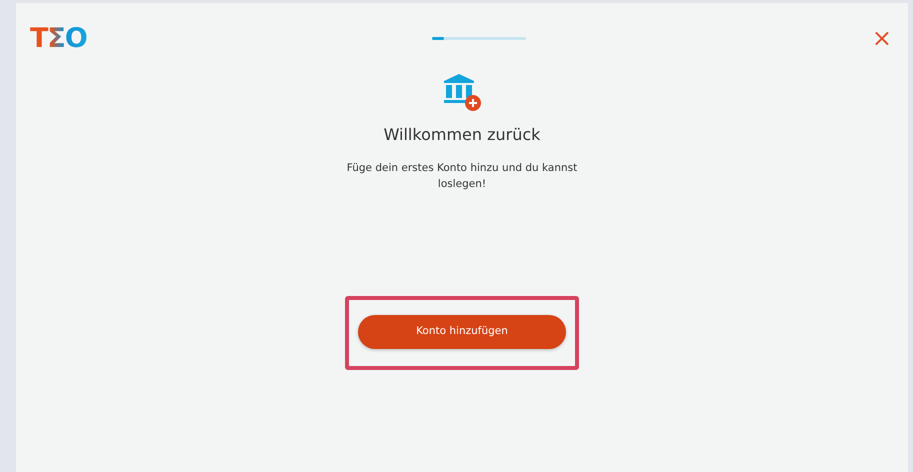  I want to click on close-button: ×, so click(882, 38).